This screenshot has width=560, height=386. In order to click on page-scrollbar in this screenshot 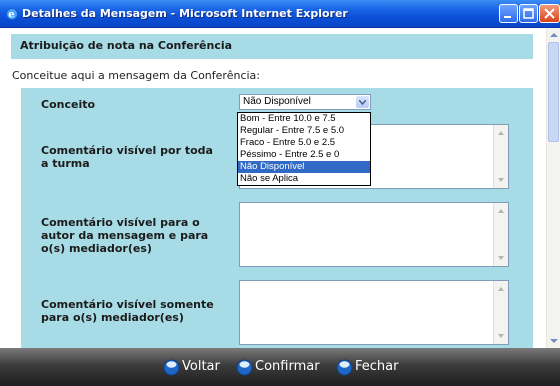, I will do `click(553, 188)`.